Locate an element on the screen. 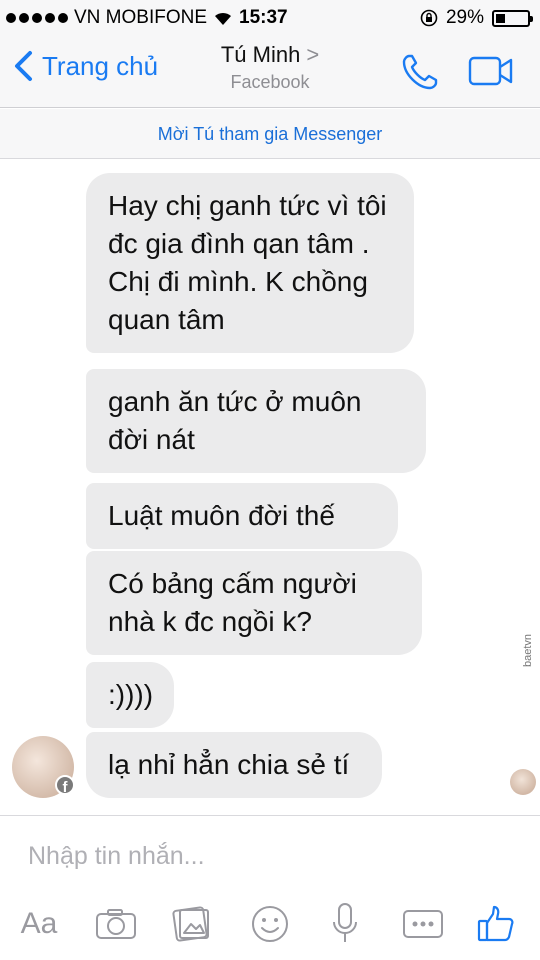 The image size is (540, 960). clock: 15:37 is located at coordinates (263, 17).